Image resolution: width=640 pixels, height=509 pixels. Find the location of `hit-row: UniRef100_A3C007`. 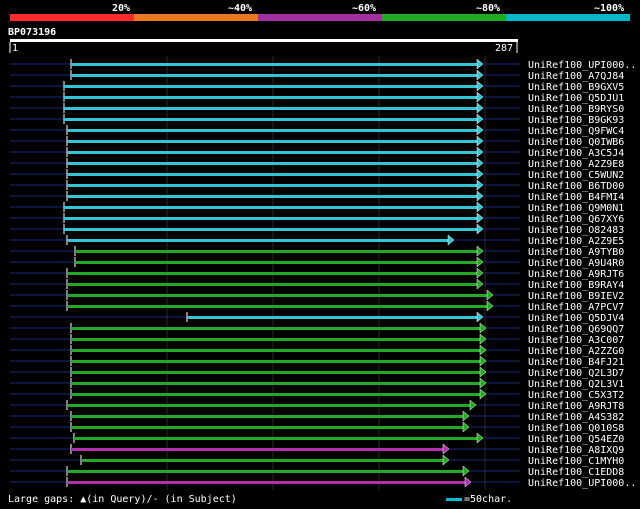

hit-row: UniRef100_A3C007 is located at coordinates (317, 339).